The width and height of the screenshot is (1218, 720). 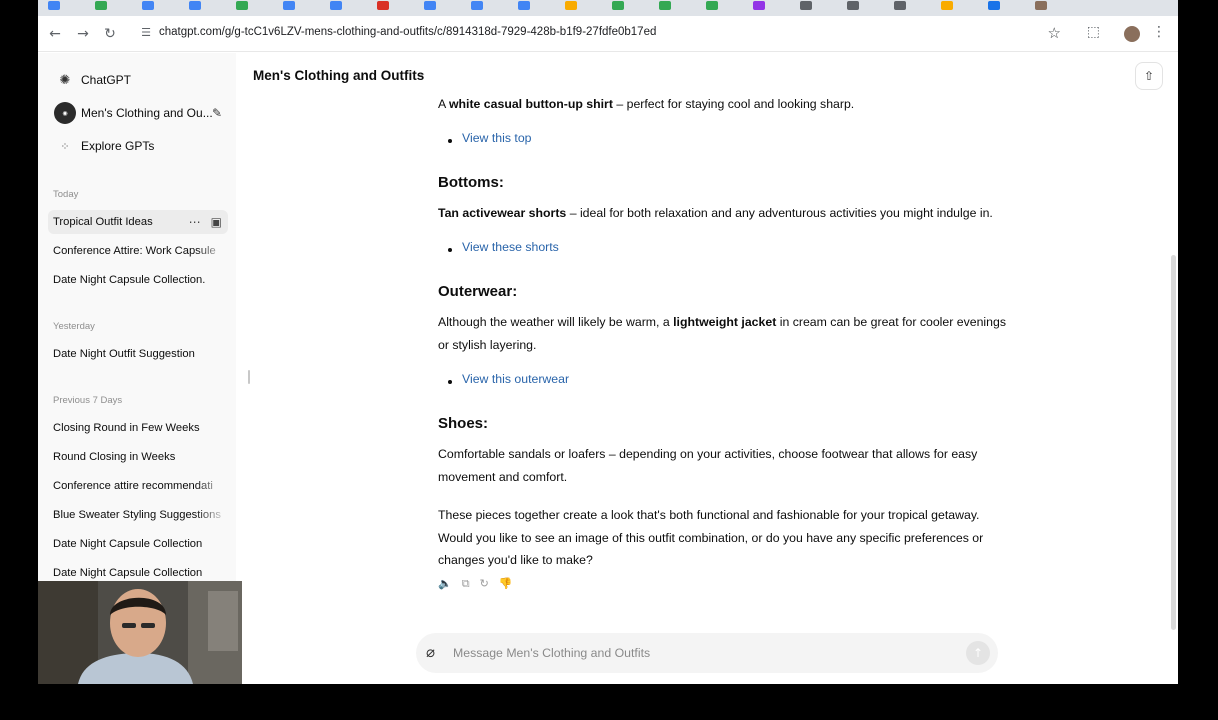 What do you see at coordinates (338, 75) in the screenshot?
I see `chat-title: Men's Clothing and Outfits` at bounding box center [338, 75].